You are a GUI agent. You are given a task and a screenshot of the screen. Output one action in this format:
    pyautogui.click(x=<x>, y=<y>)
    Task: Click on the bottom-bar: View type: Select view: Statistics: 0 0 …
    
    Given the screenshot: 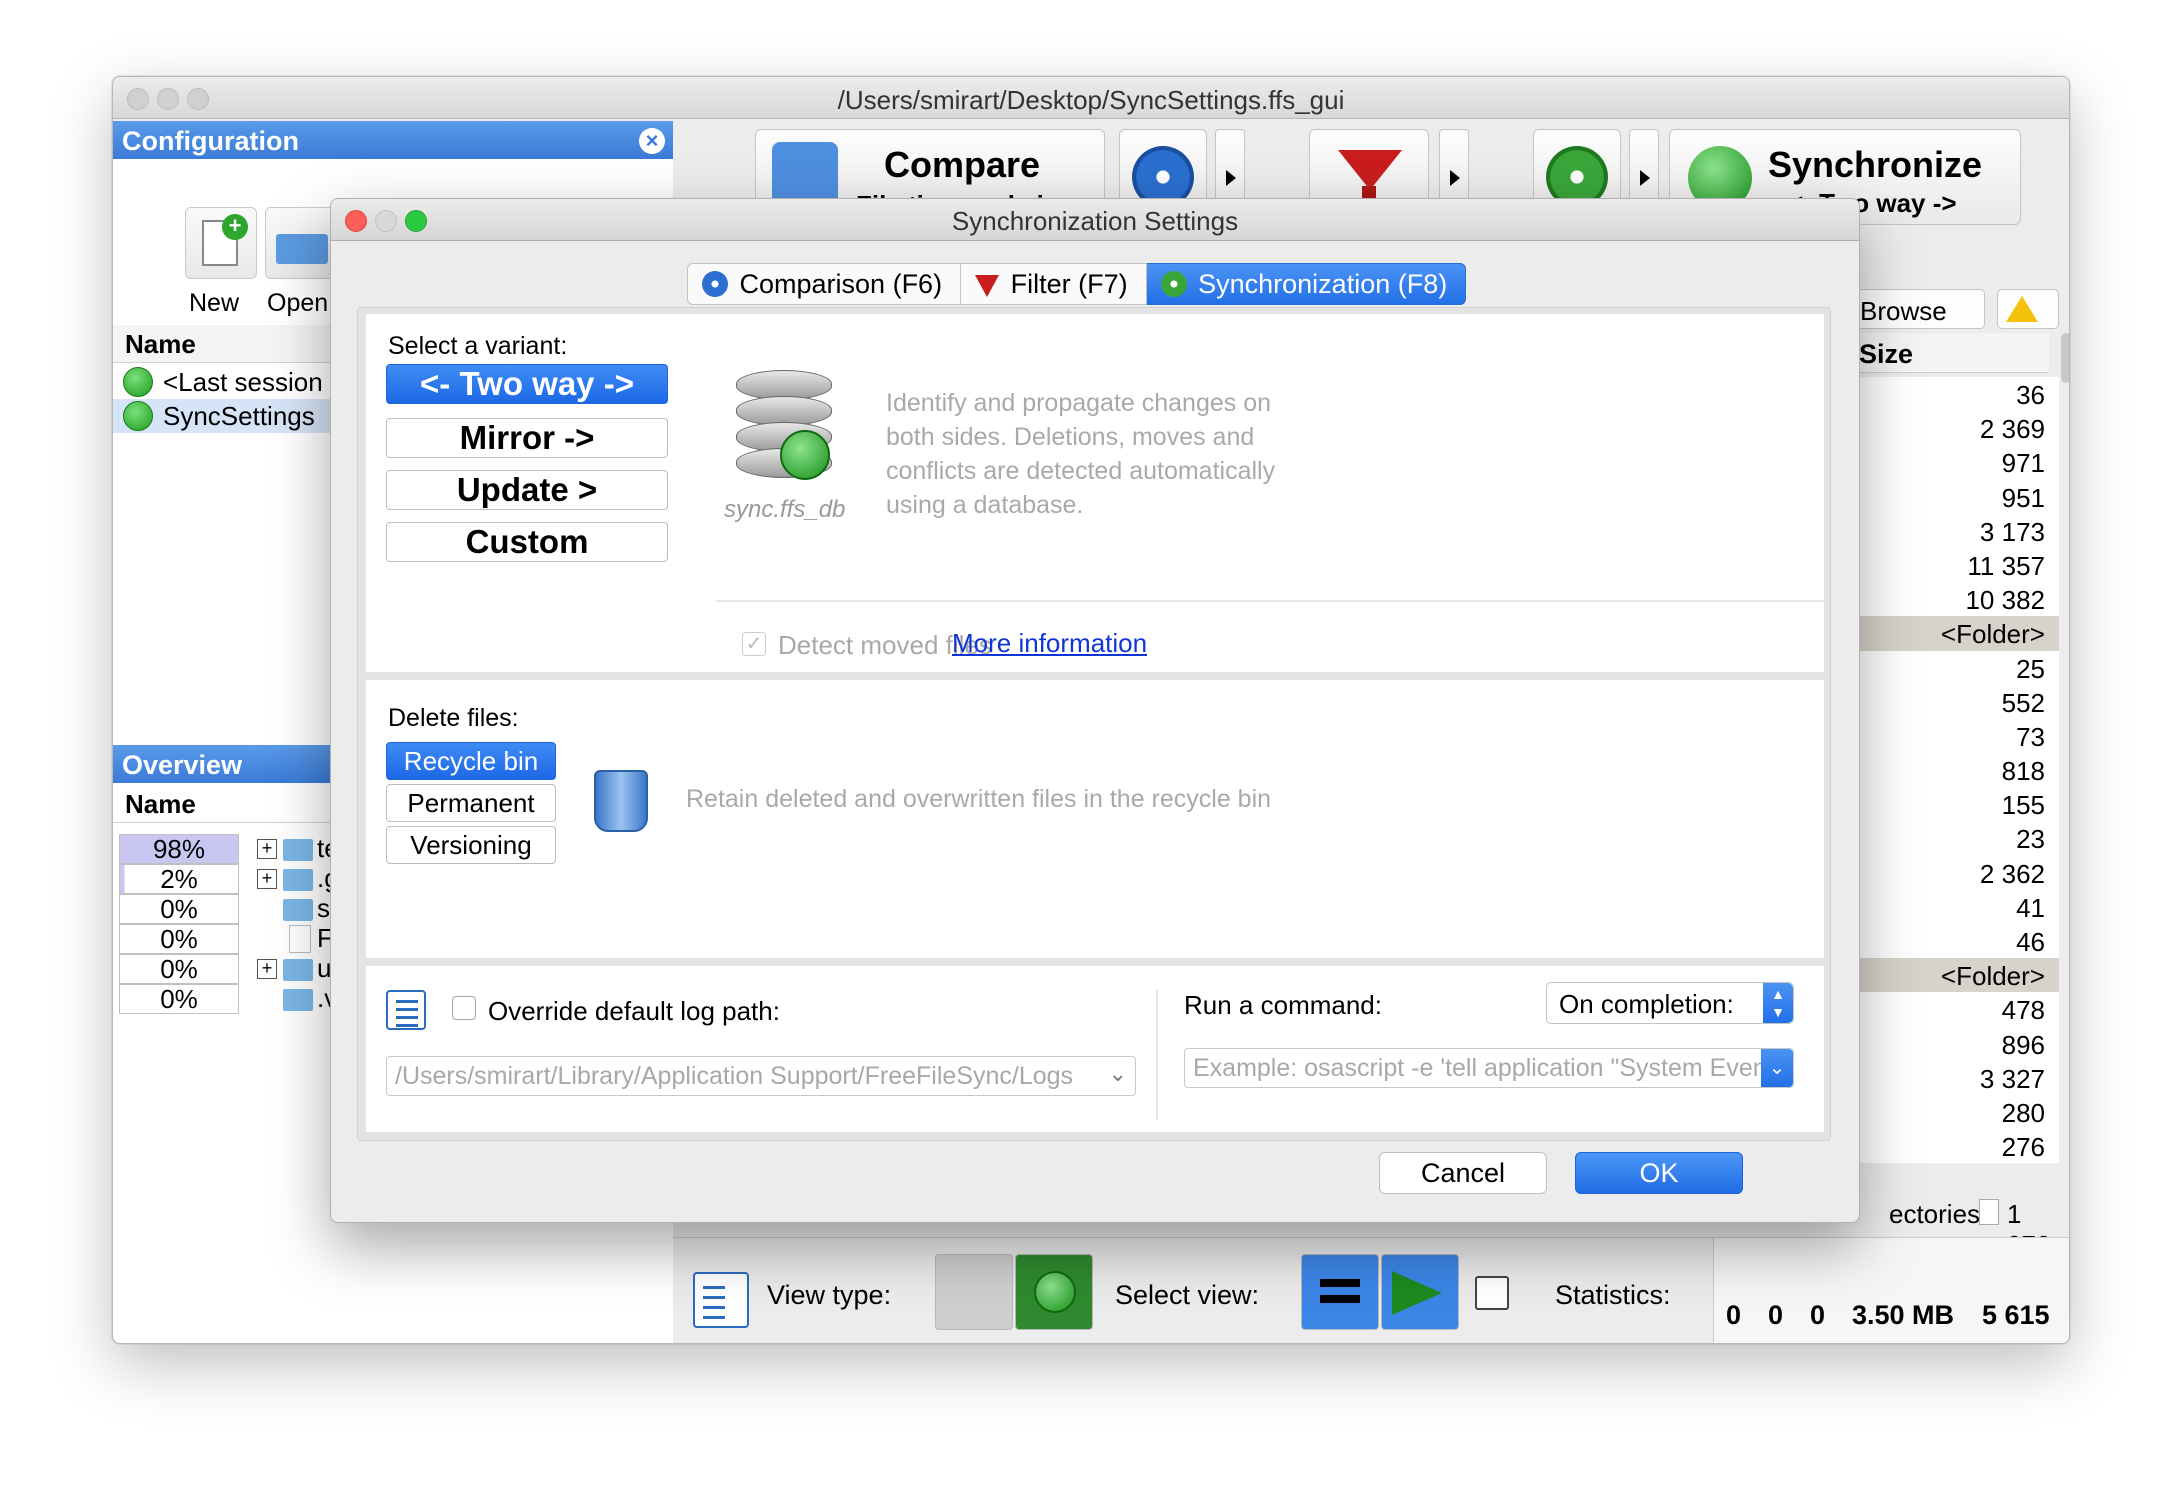 What is the action you would take?
    pyautogui.click(x=1371, y=1290)
    